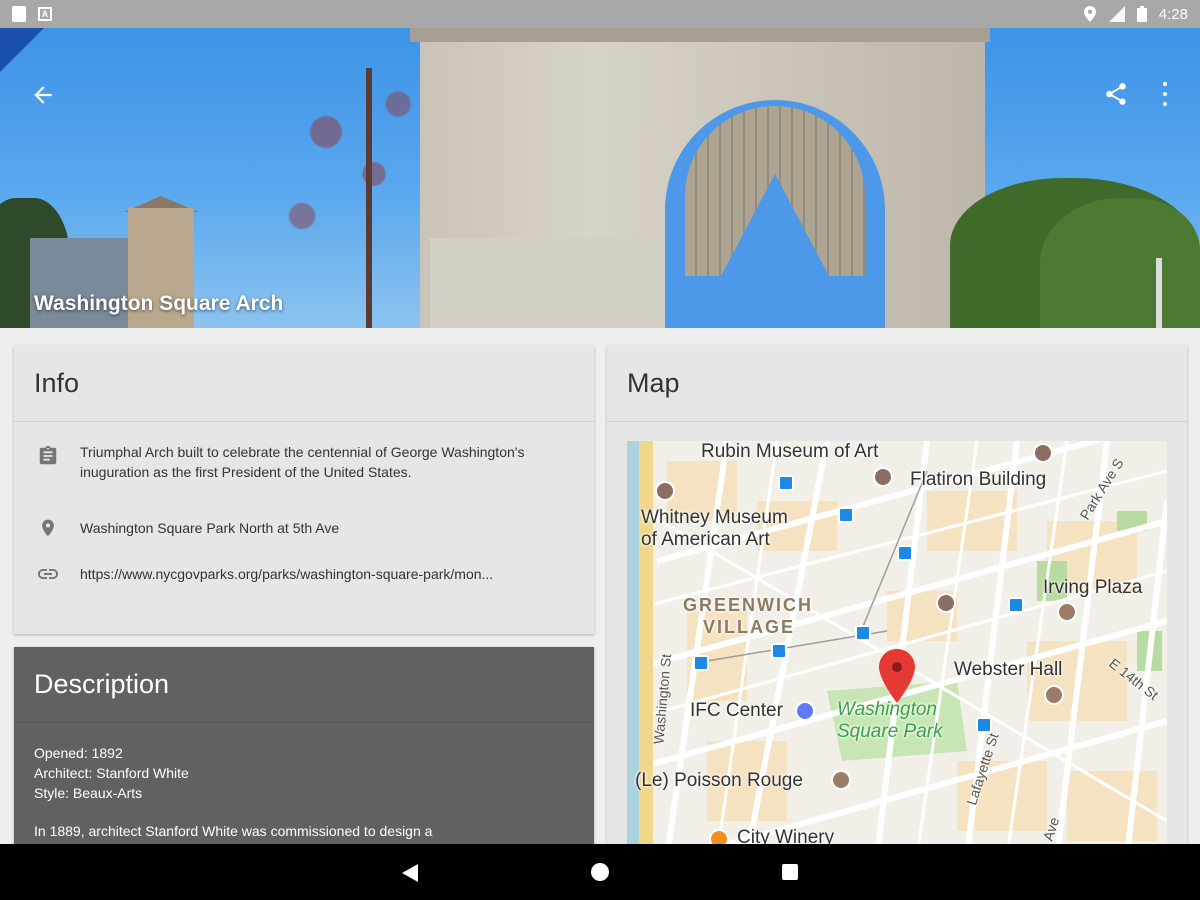 The width and height of the screenshot is (1200, 900). Describe the element at coordinates (749, 627) in the screenshot. I see `map-label-greenwich-2: VILLAGE` at that location.